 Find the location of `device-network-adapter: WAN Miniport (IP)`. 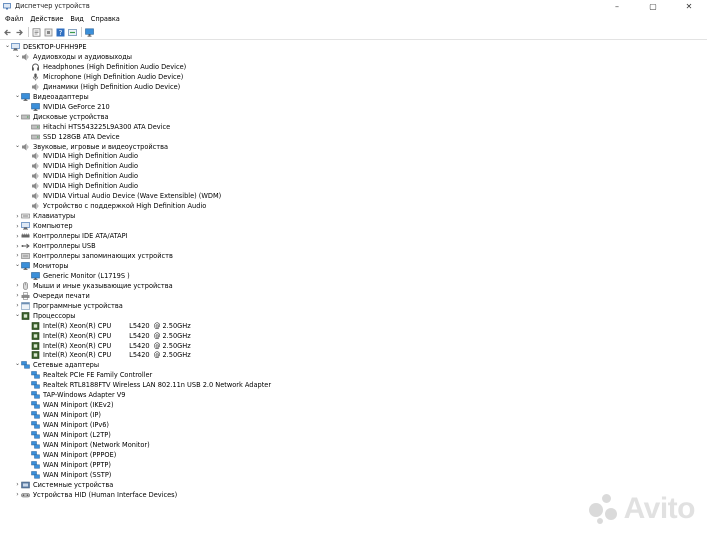

device-network-adapter: WAN Miniport (IP) is located at coordinates (62, 415).